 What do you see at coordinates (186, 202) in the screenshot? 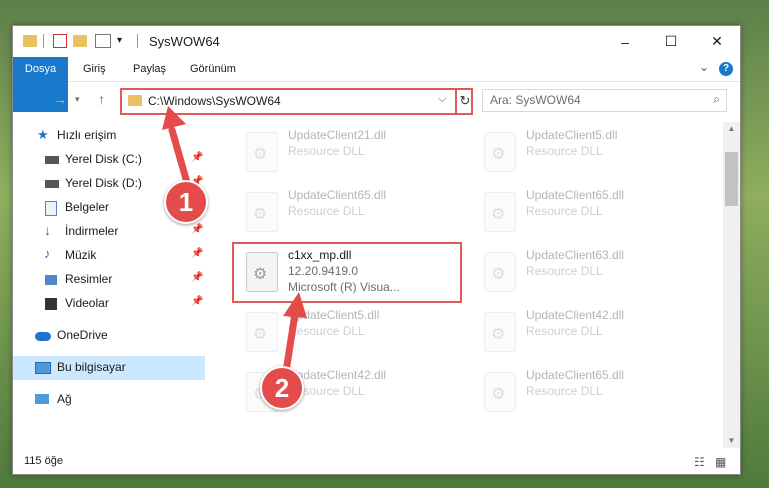
I see `step-1-badge: 1` at bounding box center [186, 202].